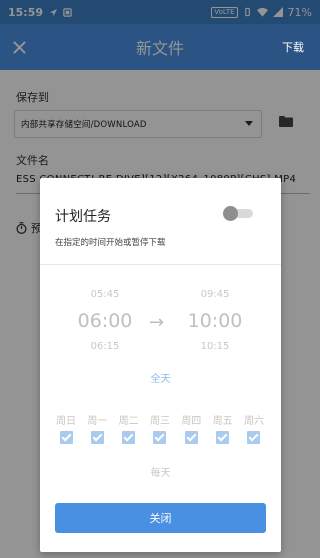  Describe the element at coordinates (215, 294) in the screenshot. I see `end-time-prev: 09:45` at that location.